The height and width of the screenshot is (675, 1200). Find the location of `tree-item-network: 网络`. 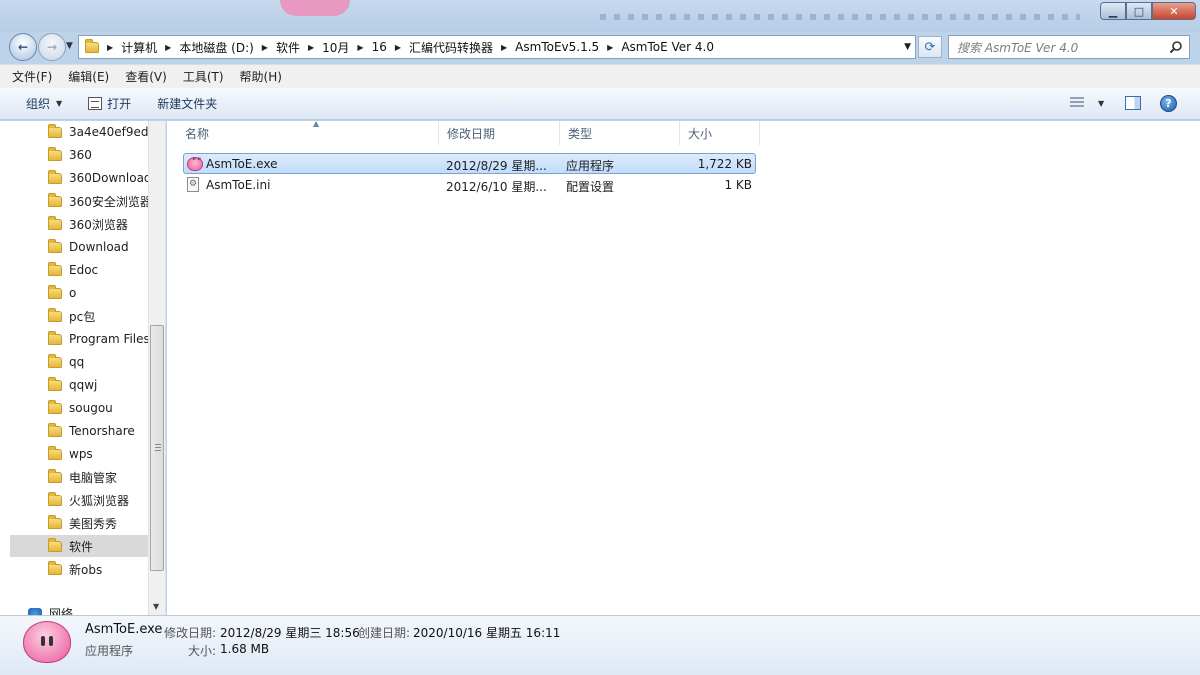

tree-item-network: 网络 is located at coordinates (50, 610).